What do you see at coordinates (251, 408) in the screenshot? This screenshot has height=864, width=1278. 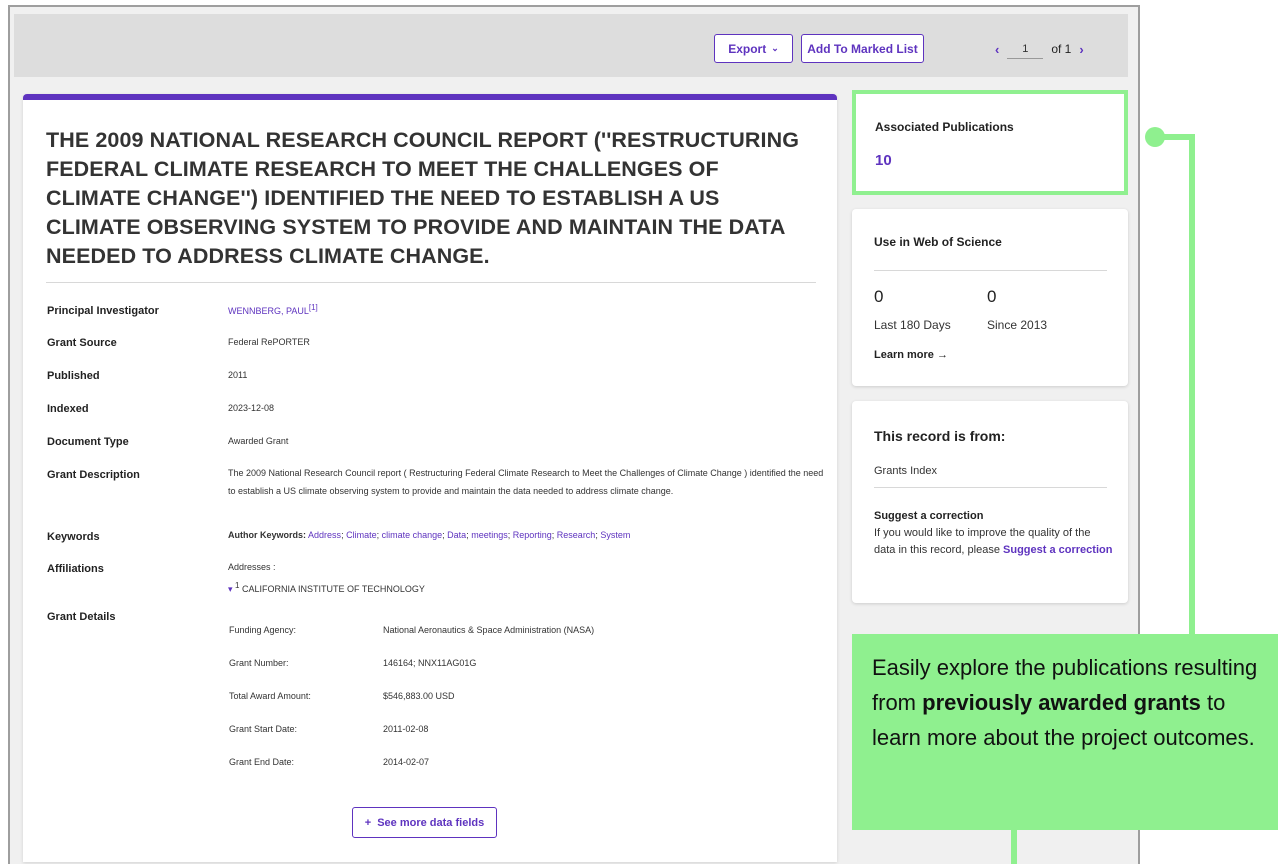 I see `indexed-value: 2023-12-08` at bounding box center [251, 408].